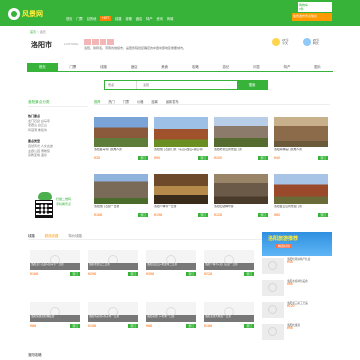 This screenshot has height=360, width=360. Describe the element at coordinates (297, 266) in the screenshot. I see `recommend-item: 洛阳牡丹饼特产礼盒 ¥45` at that location.